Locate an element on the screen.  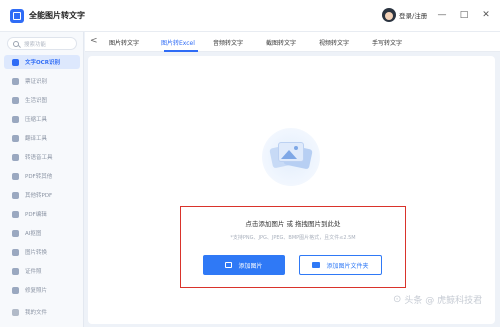
my-files-button: 我的文件 is located at coordinates (42, 312).